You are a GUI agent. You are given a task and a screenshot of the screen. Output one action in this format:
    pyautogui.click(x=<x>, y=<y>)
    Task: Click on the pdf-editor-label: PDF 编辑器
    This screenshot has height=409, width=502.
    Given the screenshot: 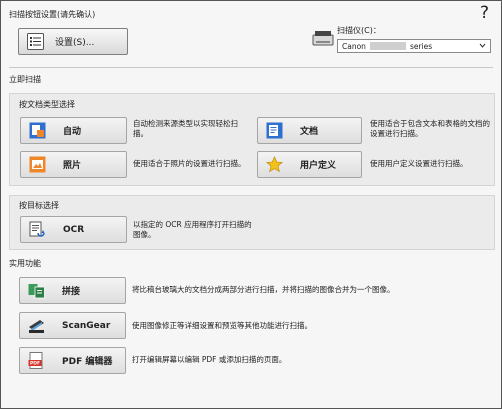 What is the action you would take?
    pyautogui.click(x=87, y=362)
    